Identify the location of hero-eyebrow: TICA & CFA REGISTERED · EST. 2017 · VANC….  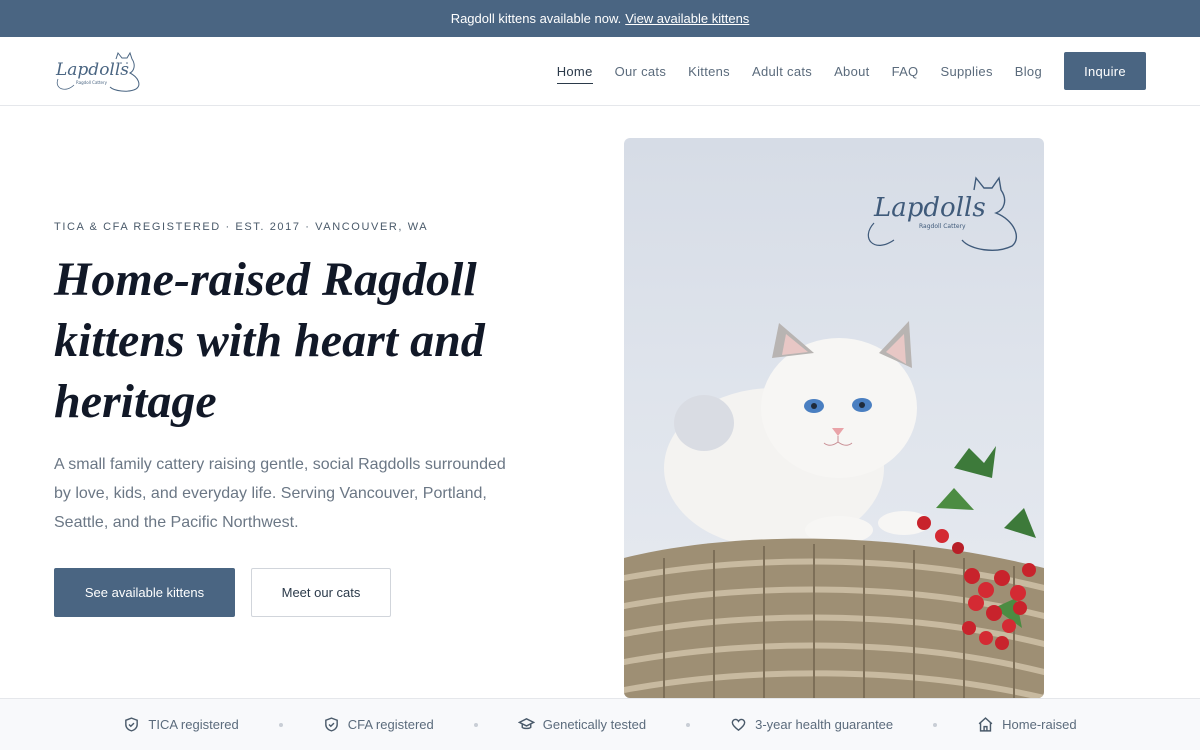
(241, 227).